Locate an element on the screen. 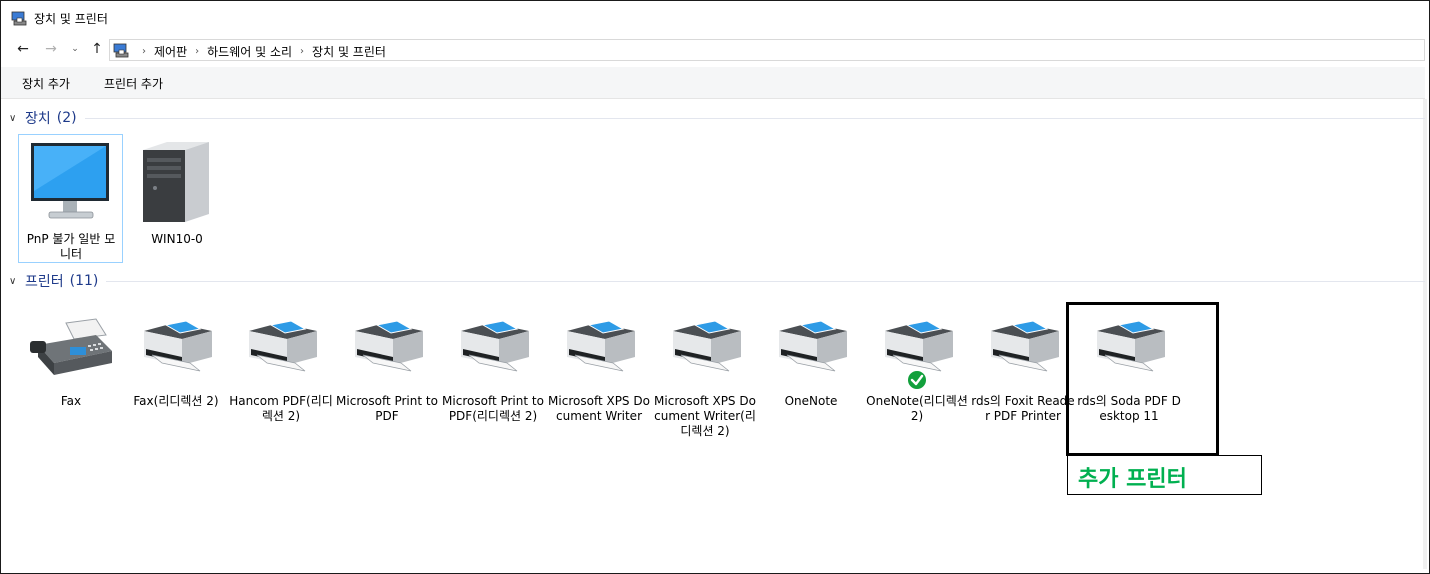  printer-item: Microsoft XPS Document Writer(리디렉션 2) is located at coordinates (705, 386).